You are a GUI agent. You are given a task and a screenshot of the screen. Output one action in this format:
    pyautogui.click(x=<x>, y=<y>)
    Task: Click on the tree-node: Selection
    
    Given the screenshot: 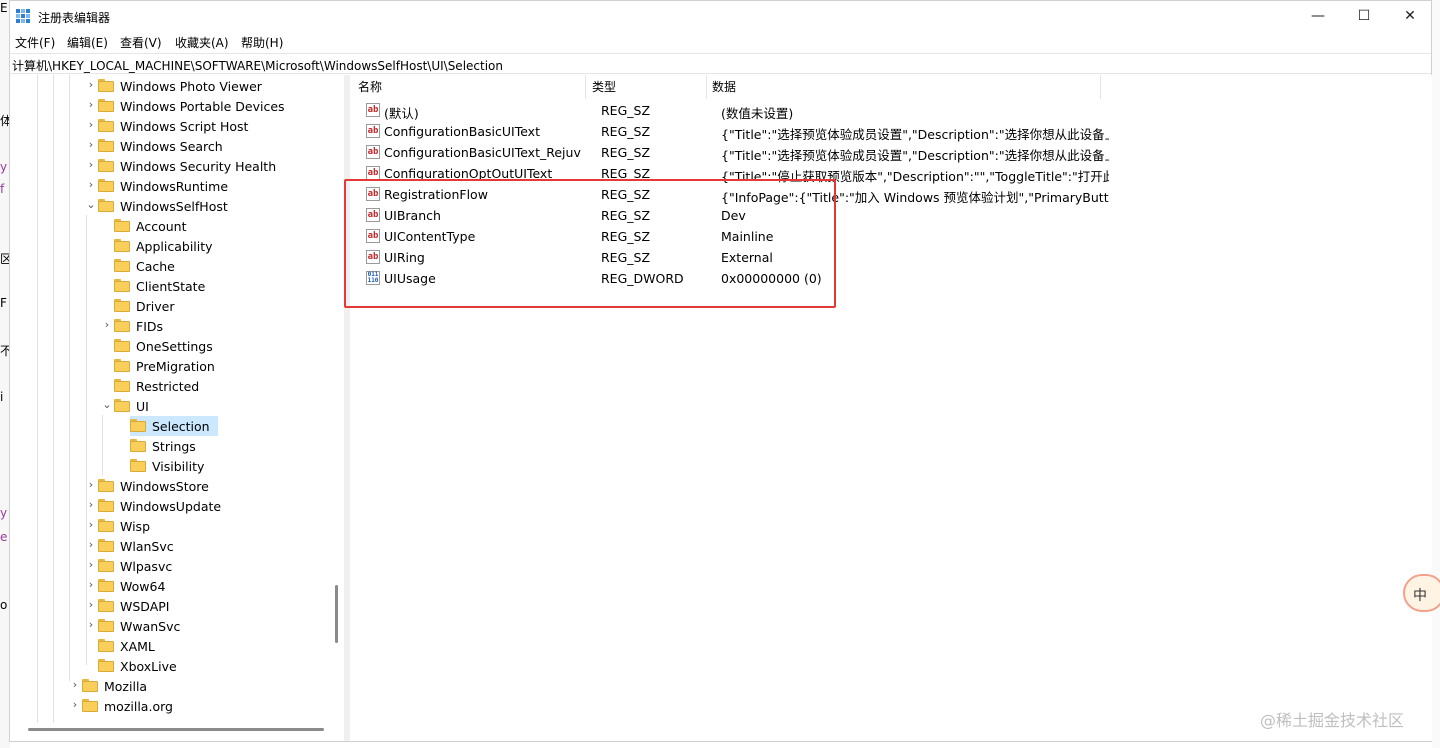 What is the action you would take?
    pyautogui.click(x=174, y=426)
    